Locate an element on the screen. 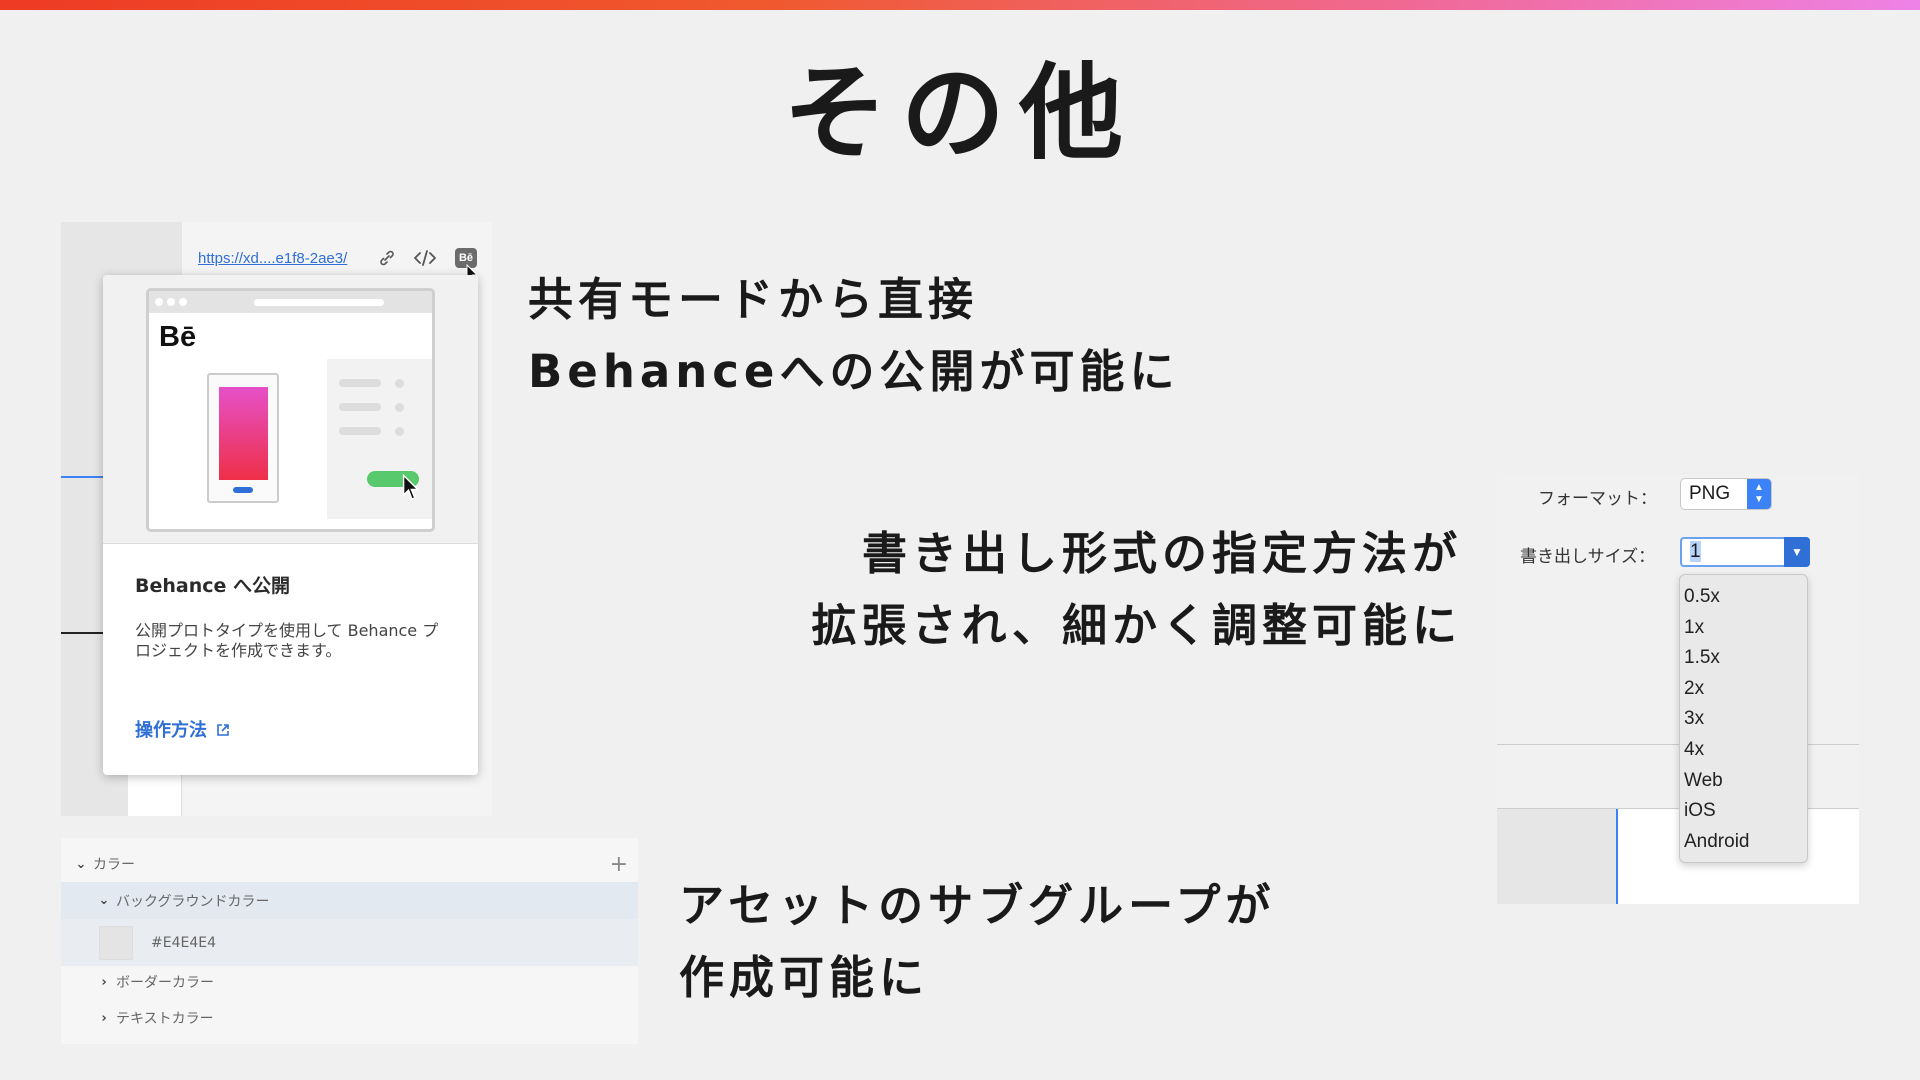 The height and width of the screenshot is (1080, 1920). behance-illustration: Bē is located at coordinates (290, 409).